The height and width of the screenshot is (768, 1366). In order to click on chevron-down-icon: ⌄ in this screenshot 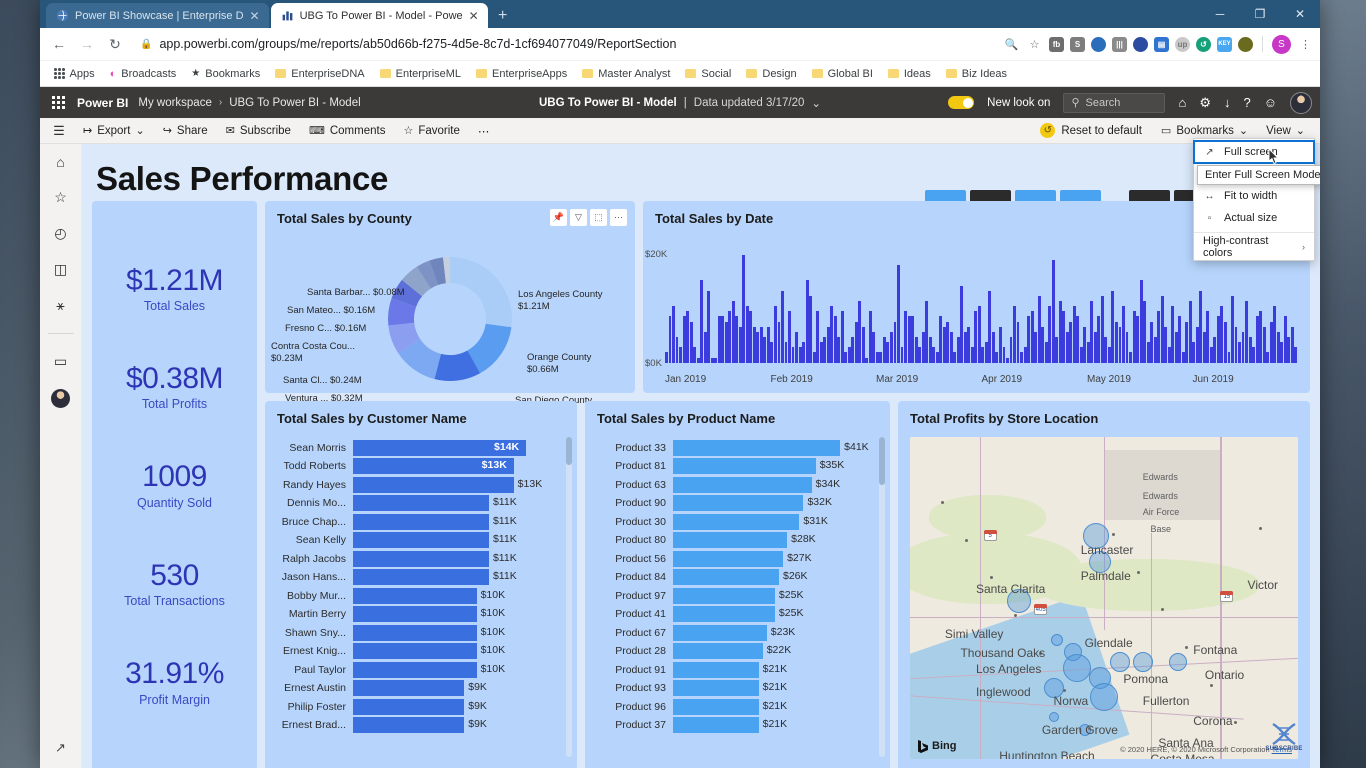, I will do `click(816, 103)`.